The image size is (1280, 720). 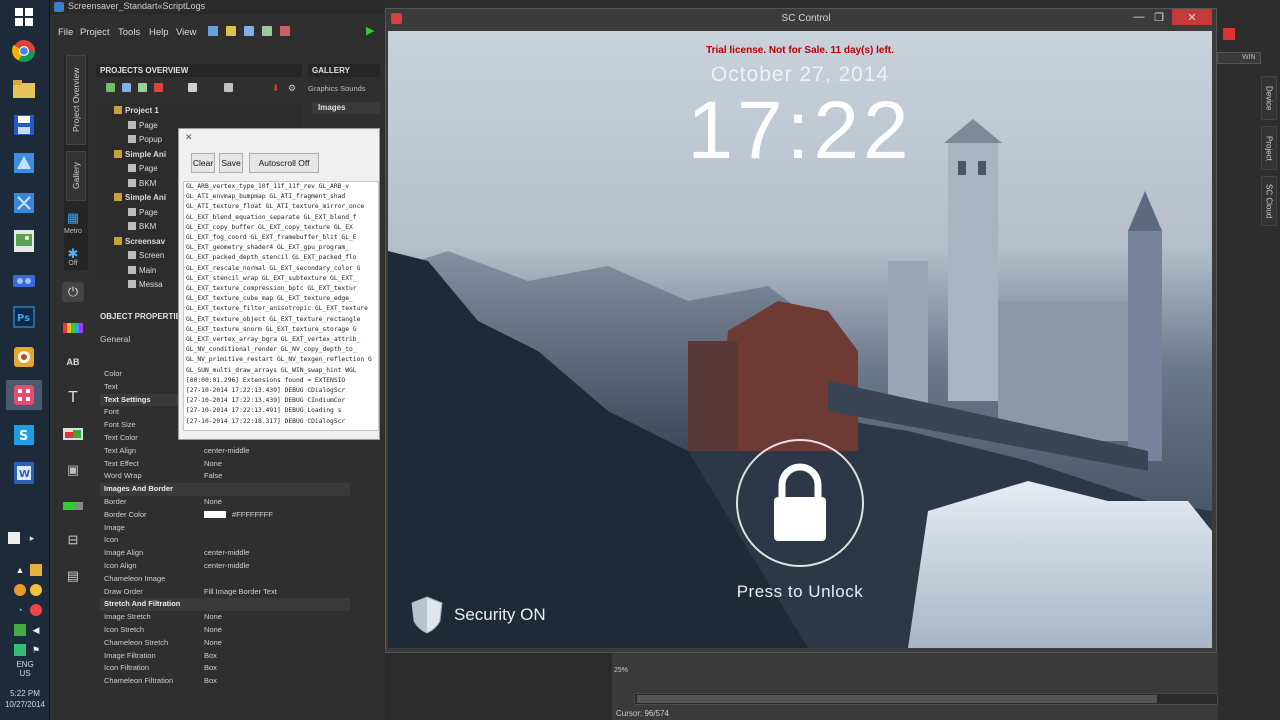 I want to click on record-icon, so click(x=1229, y=34).